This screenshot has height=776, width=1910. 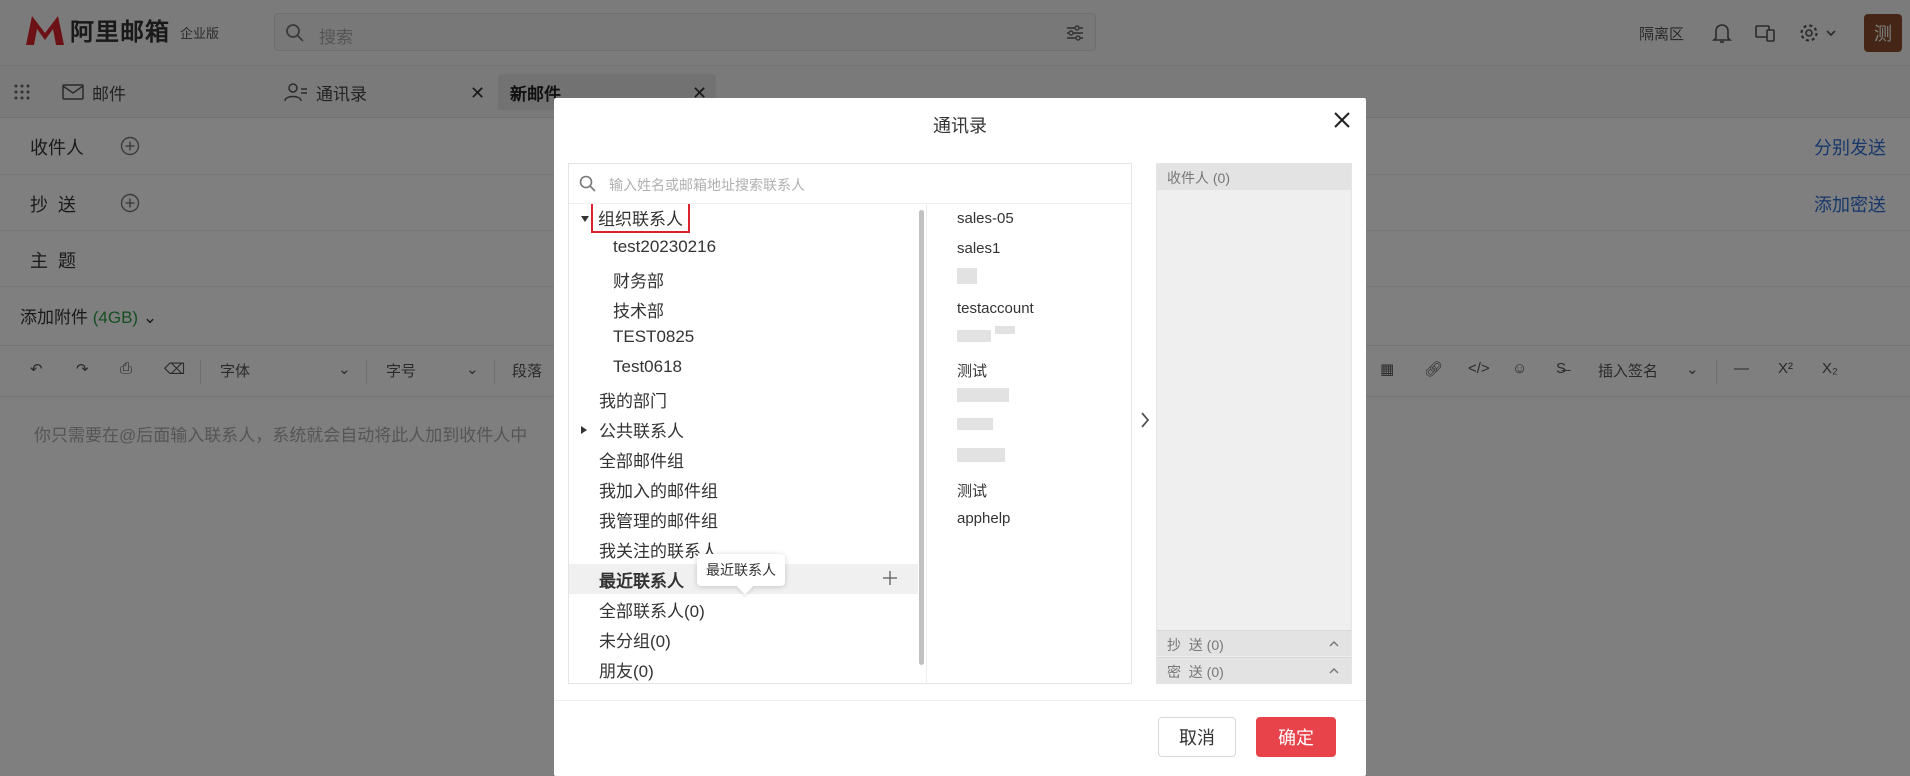 What do you see at coordinates (638, 311) in the screenshot?
I see `tree-item-label: 技术部` at bounding box center [638, 311].